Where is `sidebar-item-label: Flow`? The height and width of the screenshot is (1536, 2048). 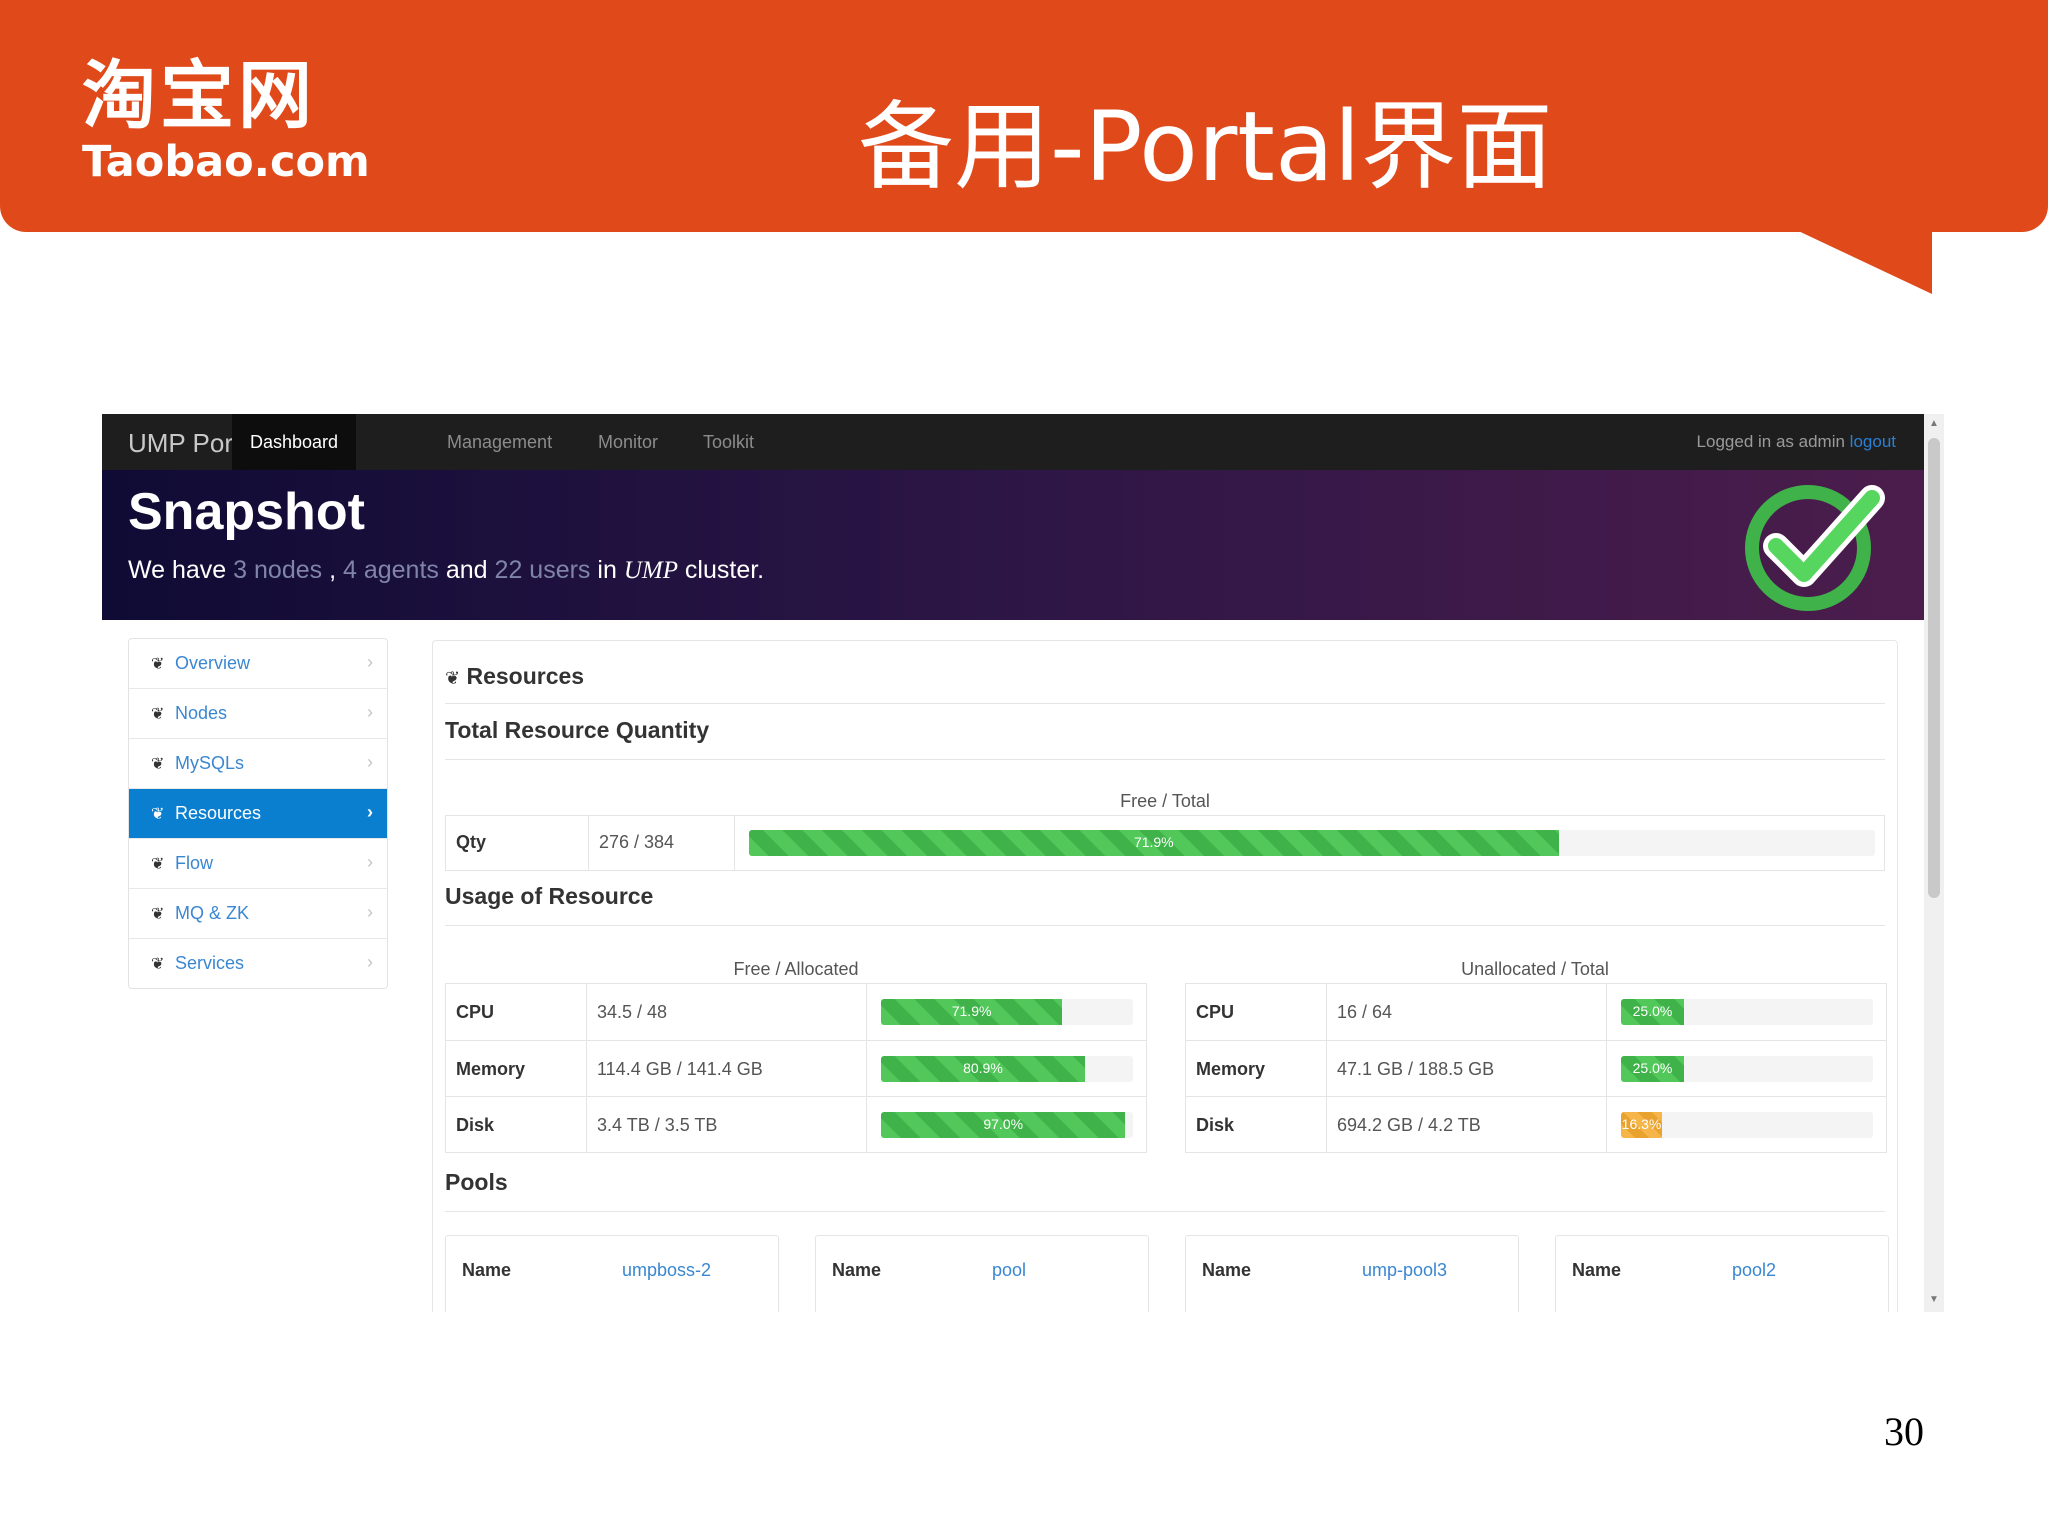
sidebar-item-label: Flow is located at coordinates (194, 863).